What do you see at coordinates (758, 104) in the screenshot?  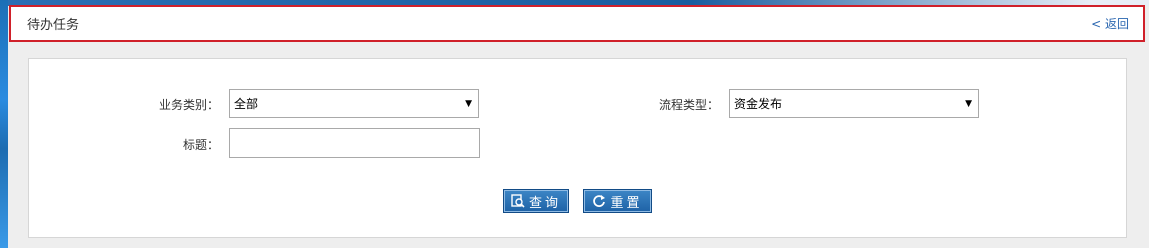 I see `process-type-selected-value: 资金发布` at bounding box center [758, 104].